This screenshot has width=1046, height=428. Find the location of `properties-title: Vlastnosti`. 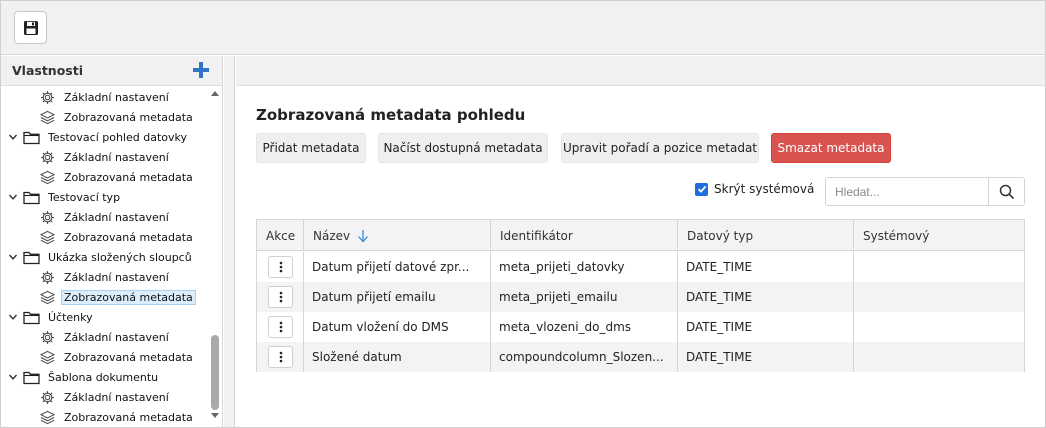

properties-title: Vlastnosti is located at coordinates (47, 70).